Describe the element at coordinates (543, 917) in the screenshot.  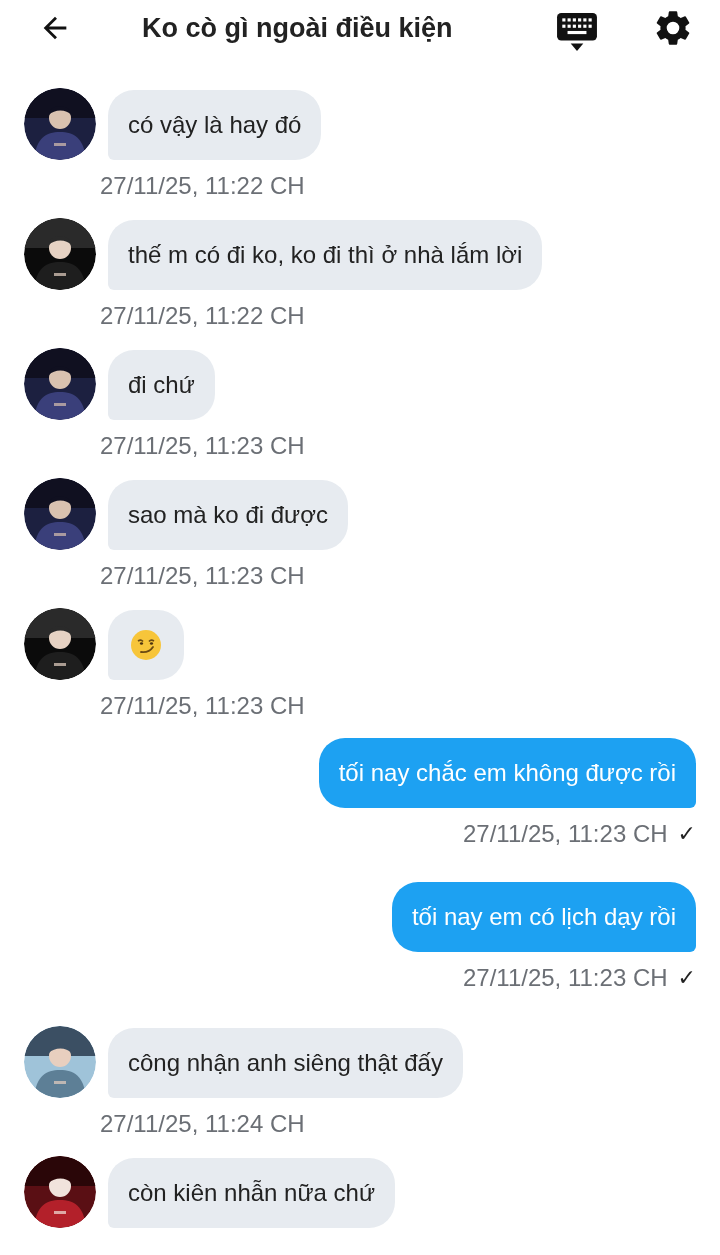
I see `message-bubble: tối nay em có lịch dạy rồi` at that location.